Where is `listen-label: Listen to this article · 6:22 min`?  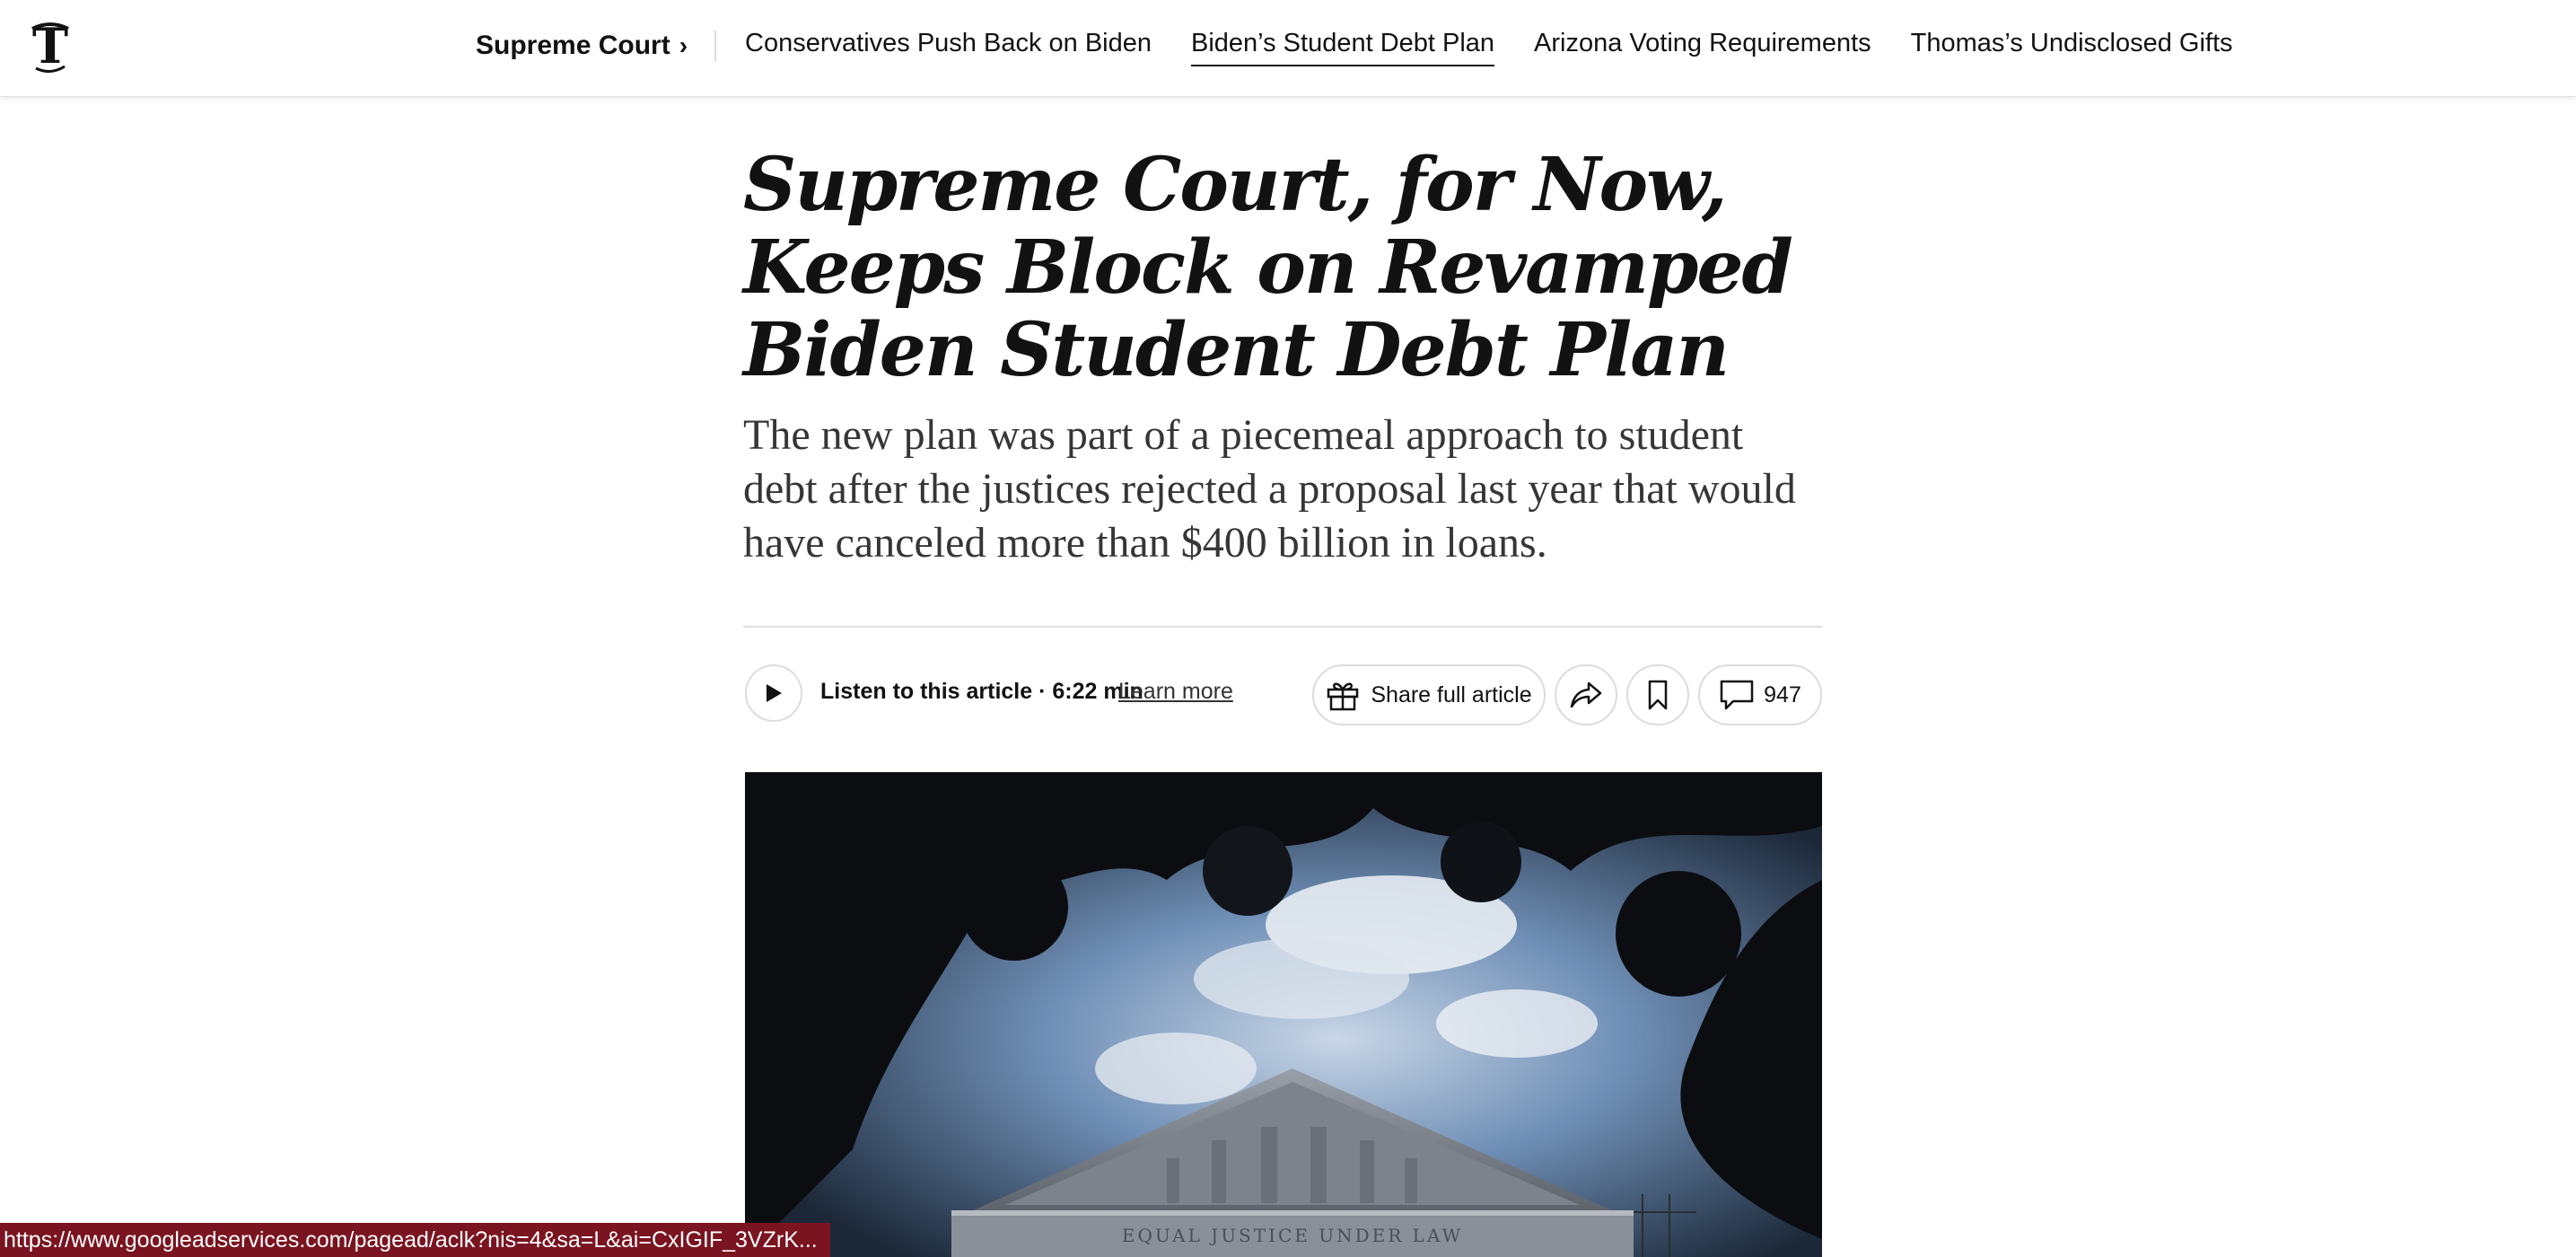
listen-label: Listen to this article · 6:22 min is located at coordinates (982, 692).